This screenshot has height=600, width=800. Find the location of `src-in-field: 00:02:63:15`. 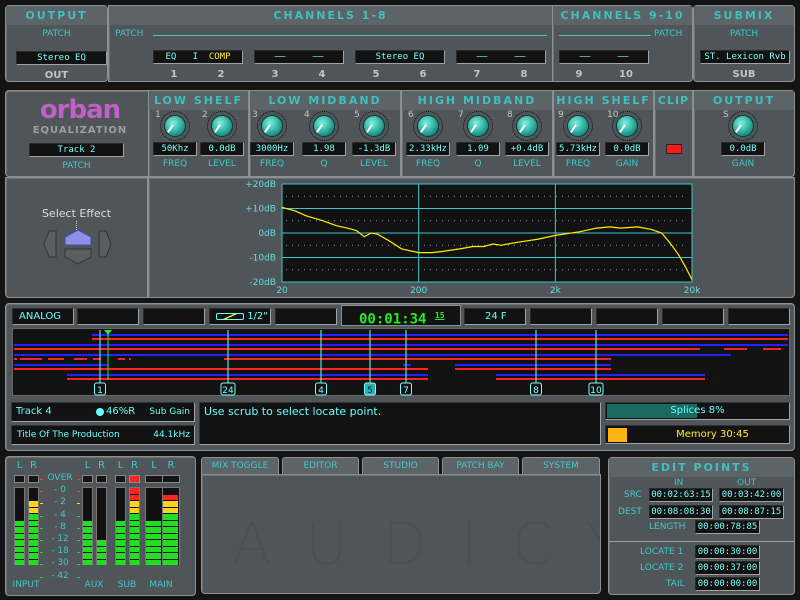

src-in-field: 00:02:63:15 is located at coordinates (681, 495).